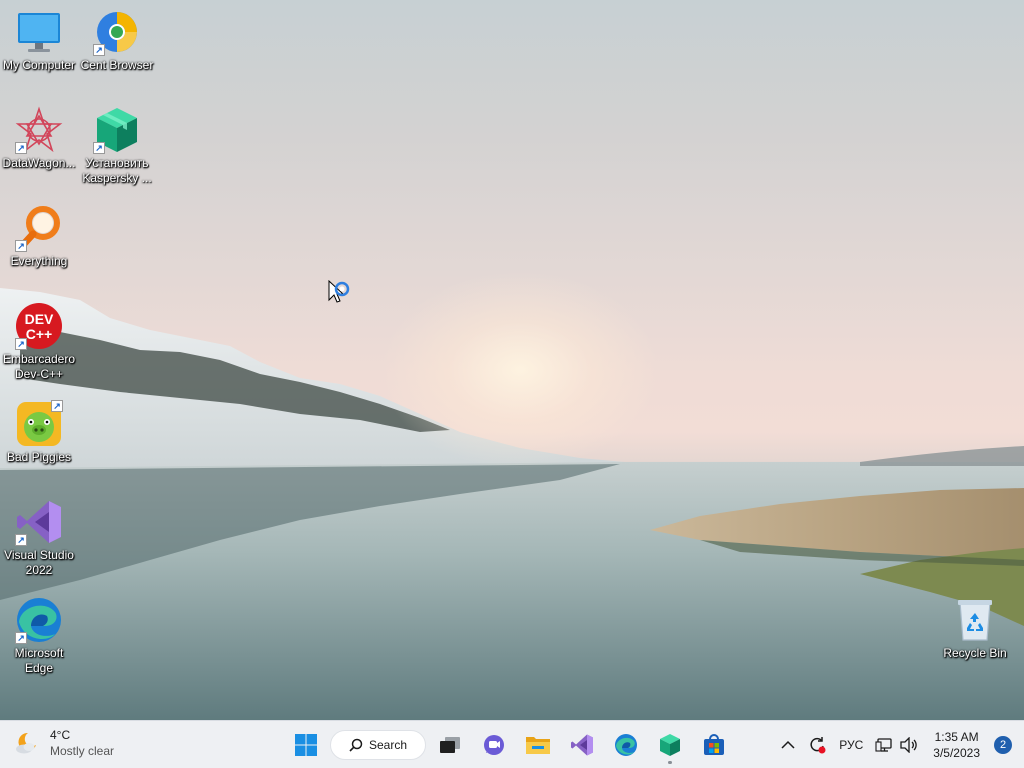 This screenshot has width=1024, height=768. I want to click on datawagon-icon: ↗, so click(39, 130).